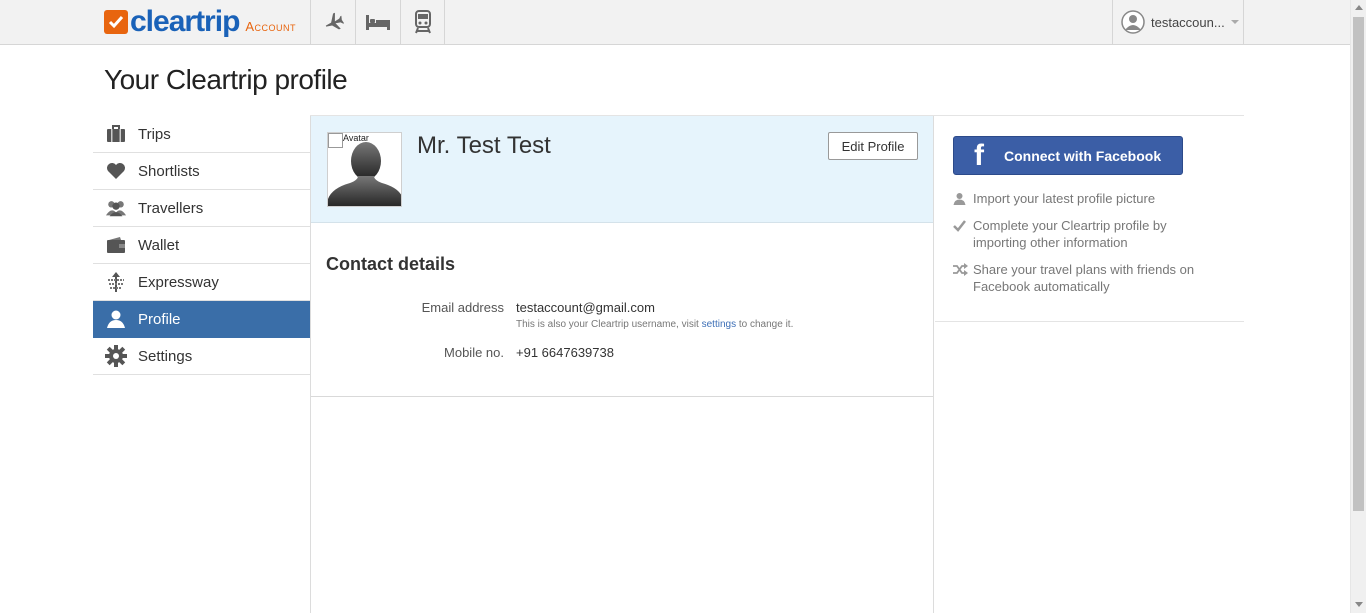 The height and width of the screenshot is (613, 1366). I want to click on sidebar-item-trips: Trips, so click(201, 134).